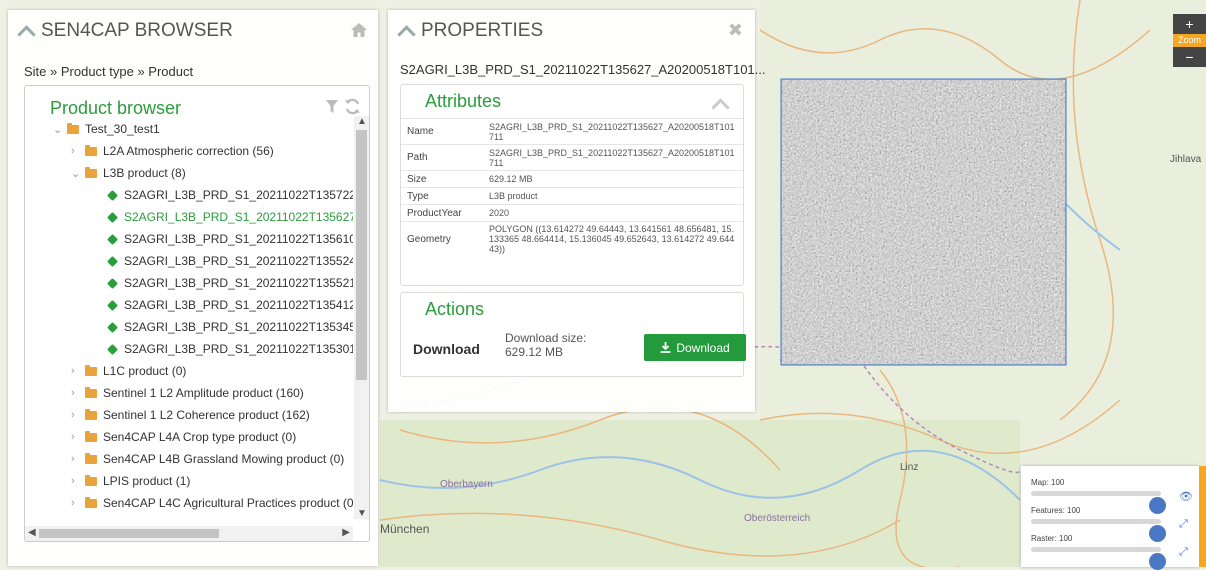 This screenshot has width=1206, height=570. I want to click on svg-text: Oberösterreich, so click(777, 518).